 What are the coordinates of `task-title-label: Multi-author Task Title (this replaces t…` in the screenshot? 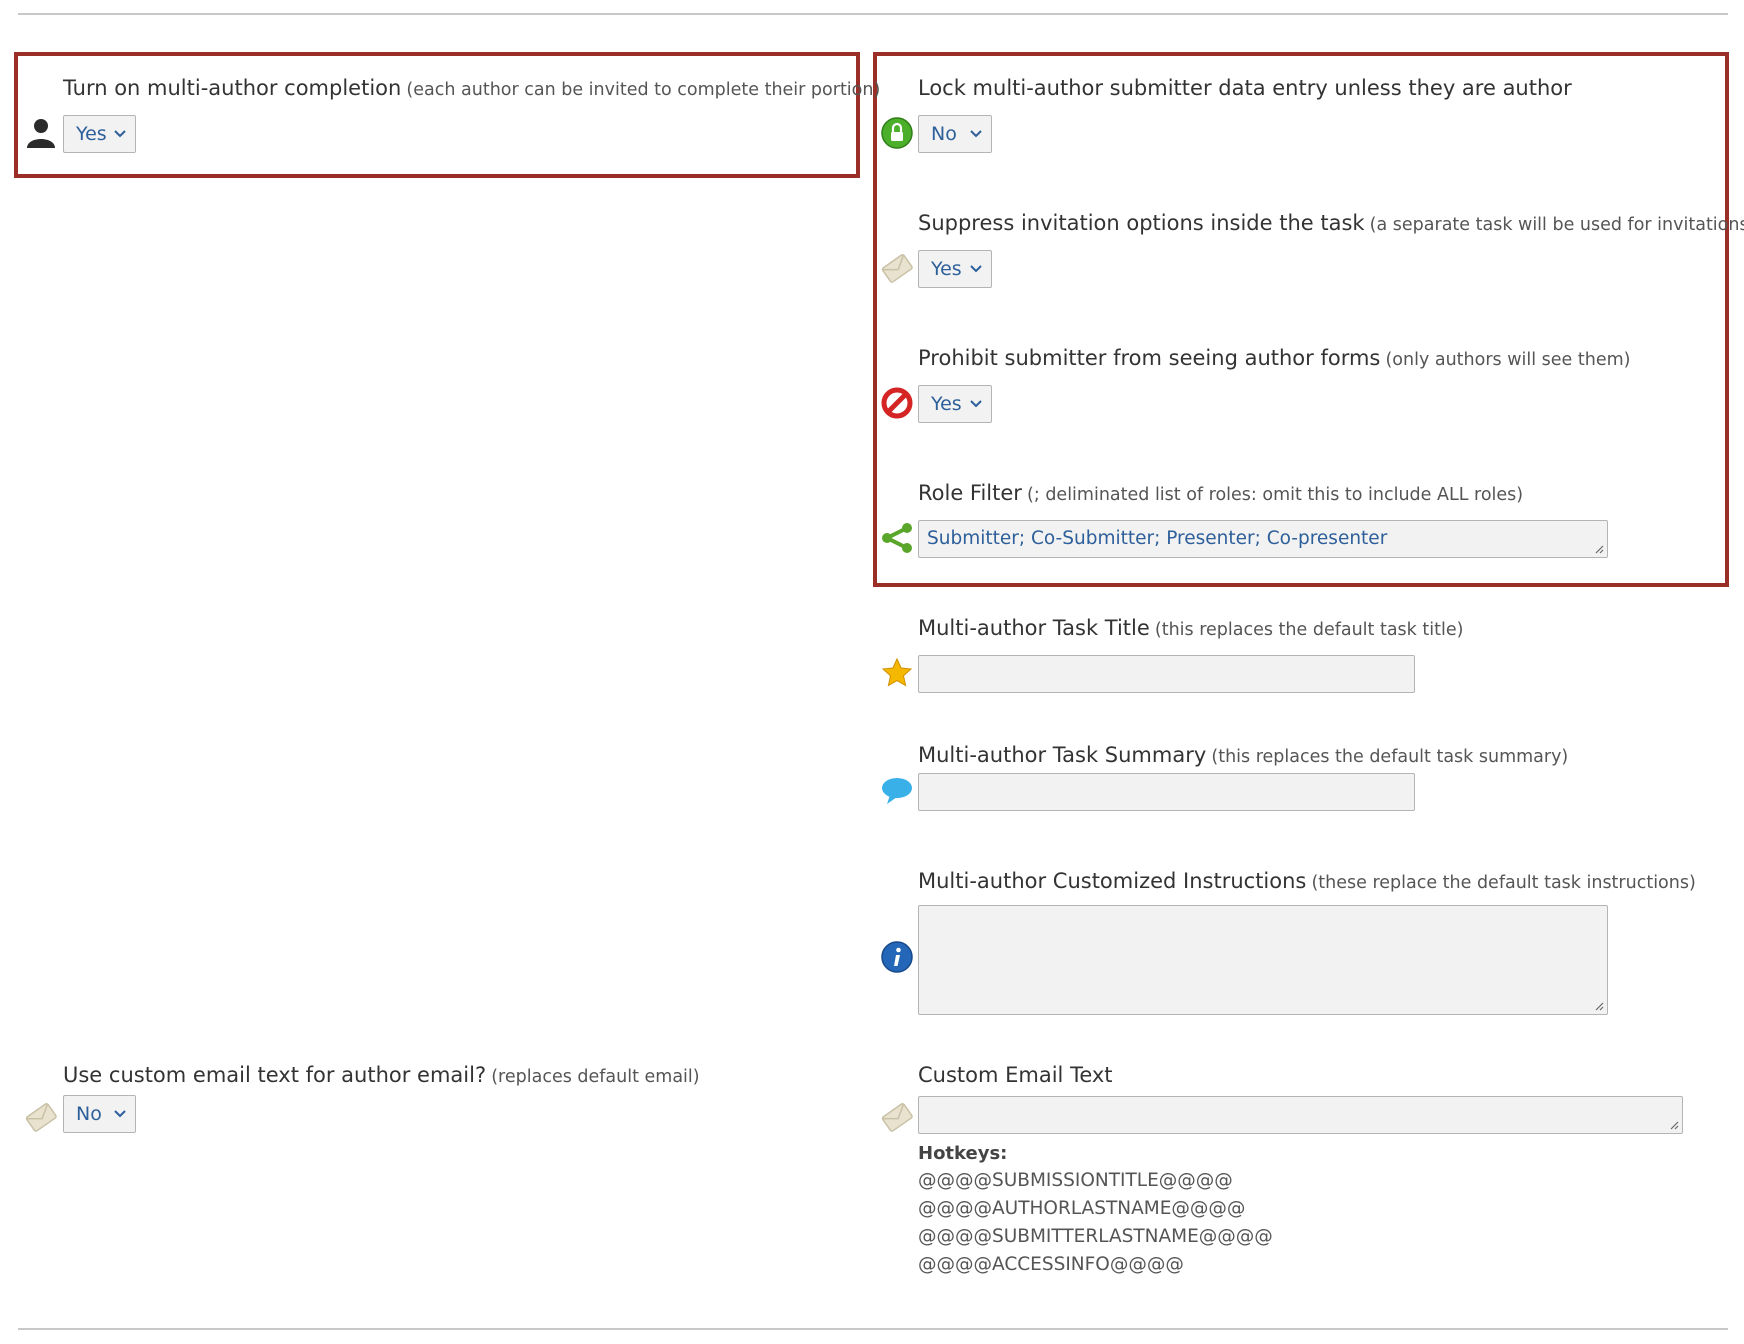 It's located at (1190, 628).